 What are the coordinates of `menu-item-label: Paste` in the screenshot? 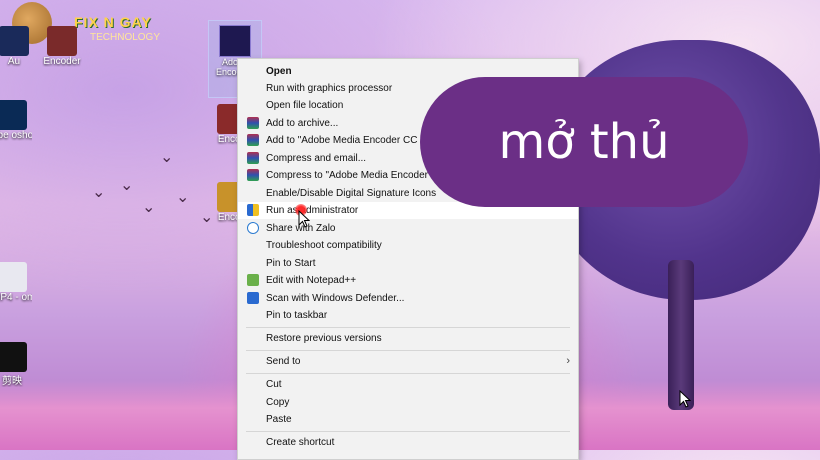 It's located at (279, 419).